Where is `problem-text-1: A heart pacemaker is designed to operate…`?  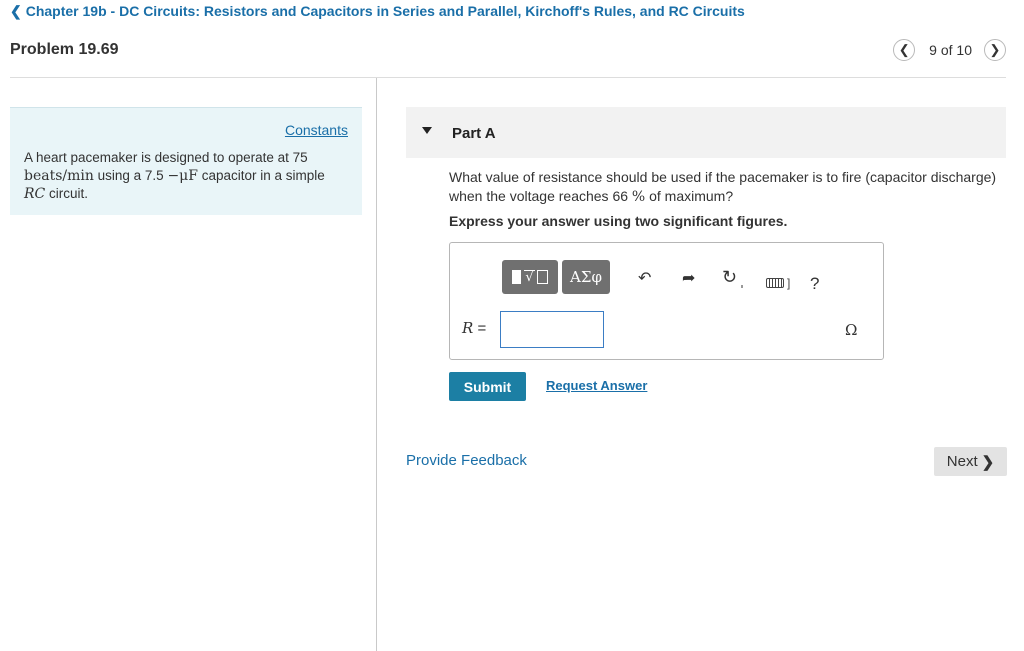 problem-text-1: A heart pacemaker is designed to operate… is located at coordinates (166, 157).